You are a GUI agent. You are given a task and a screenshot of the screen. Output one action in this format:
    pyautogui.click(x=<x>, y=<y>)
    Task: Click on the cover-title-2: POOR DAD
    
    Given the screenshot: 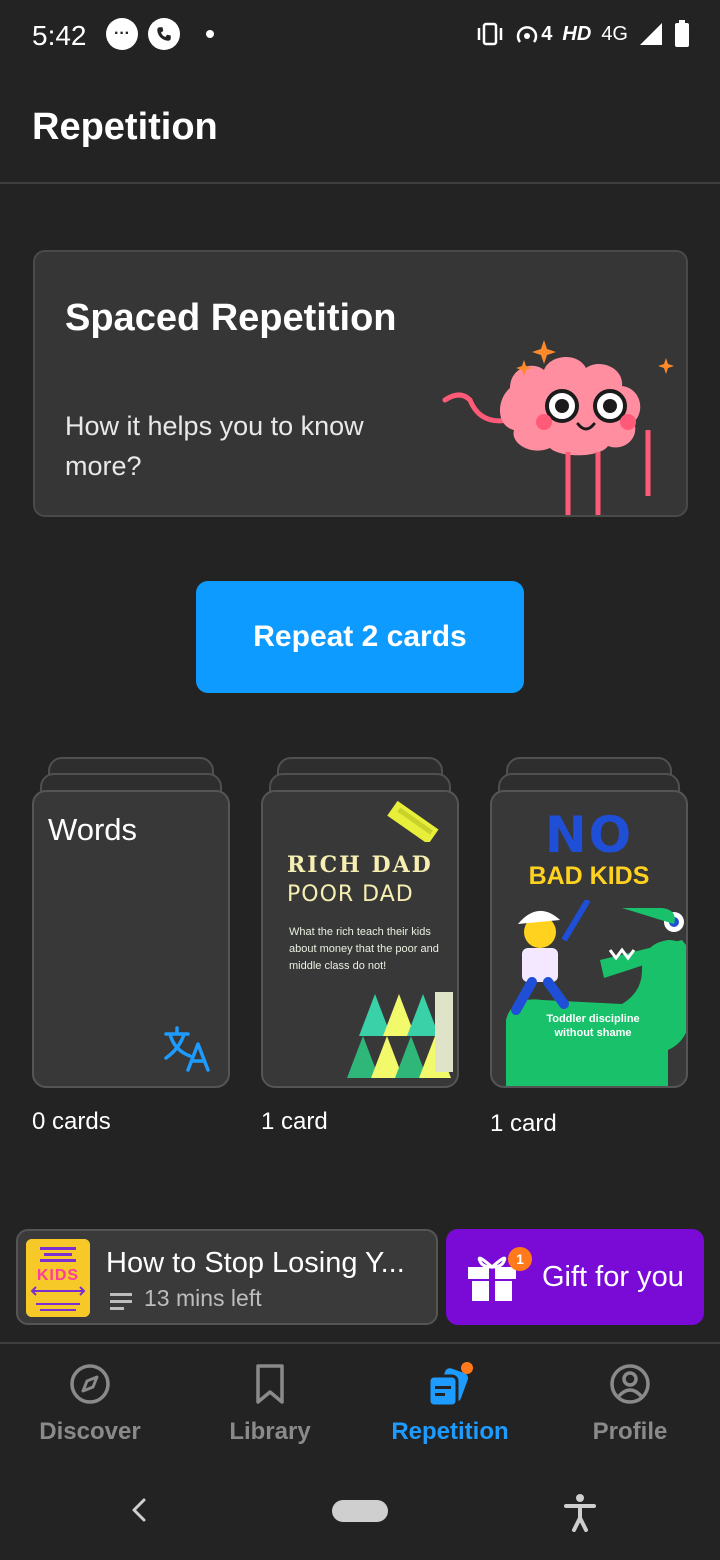 What is the action you would take?
    pyautogui.click(x=350, y=894)
    